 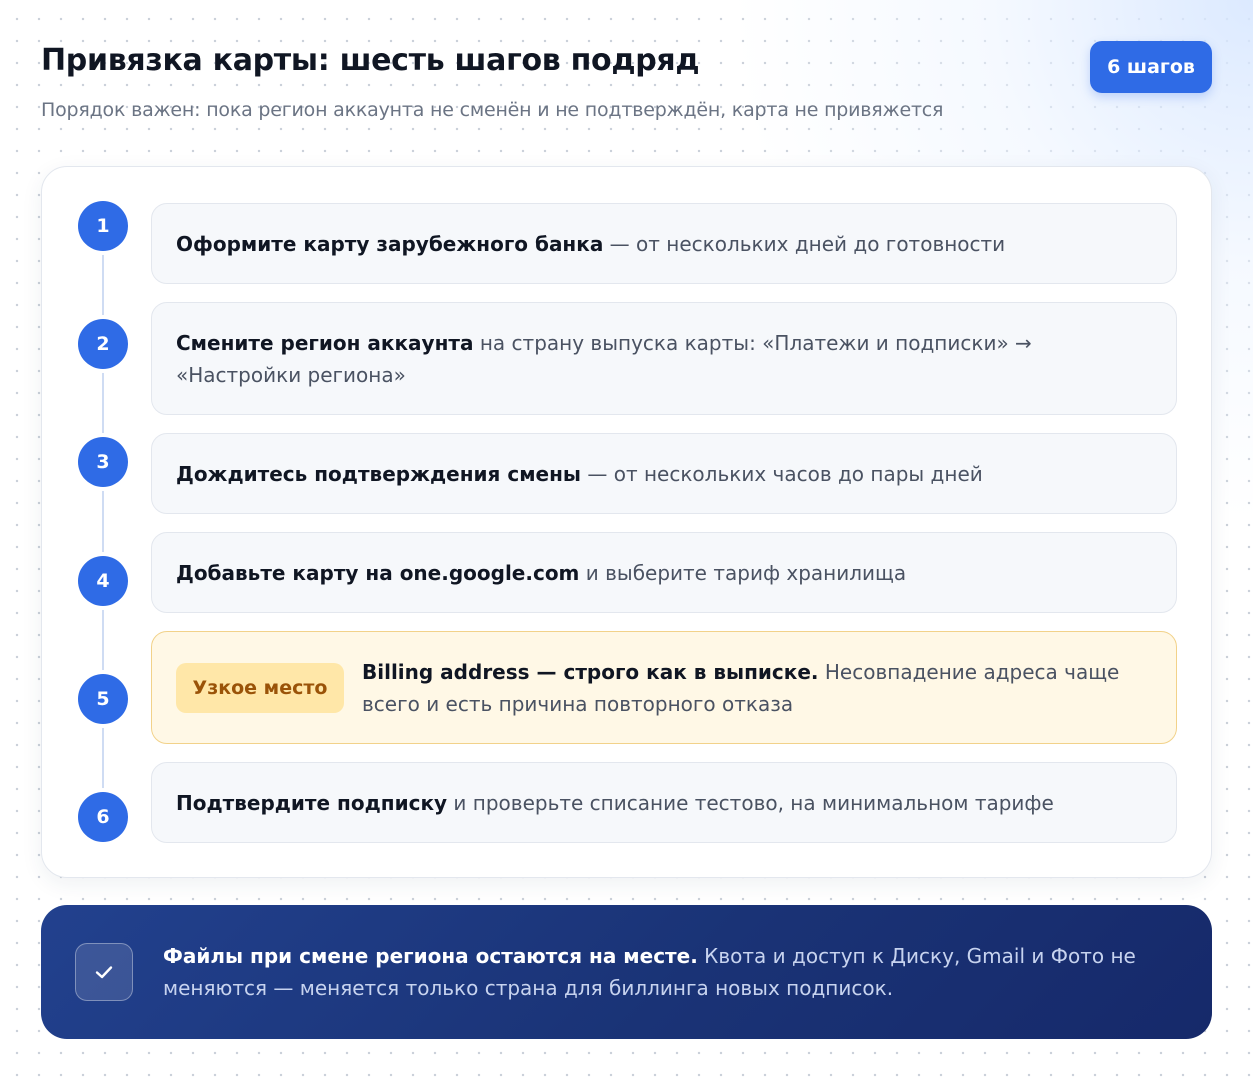 What do you see at coordinates (325, 342) in the screenshot?
I see `step-title-2: Смените регион аккаунта` at bounding box center [325, 342].